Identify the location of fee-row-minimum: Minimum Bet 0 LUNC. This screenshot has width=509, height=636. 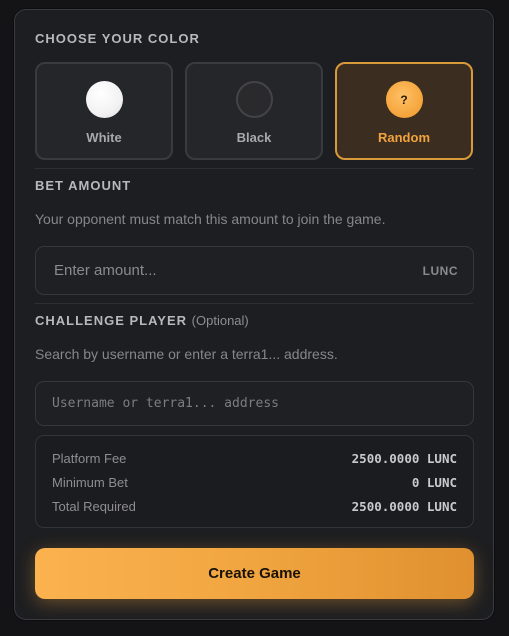
(254, 484).